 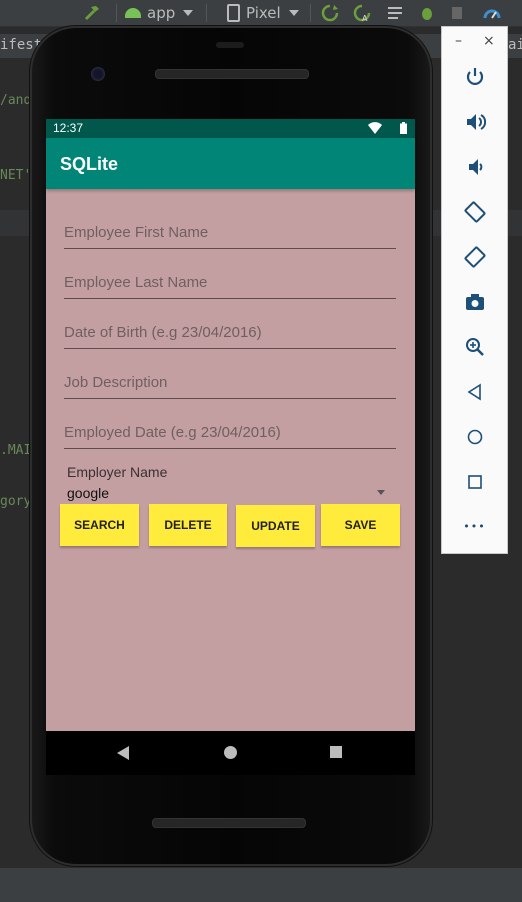 I want to click on ide-status-area, so click(x=261, y=885).